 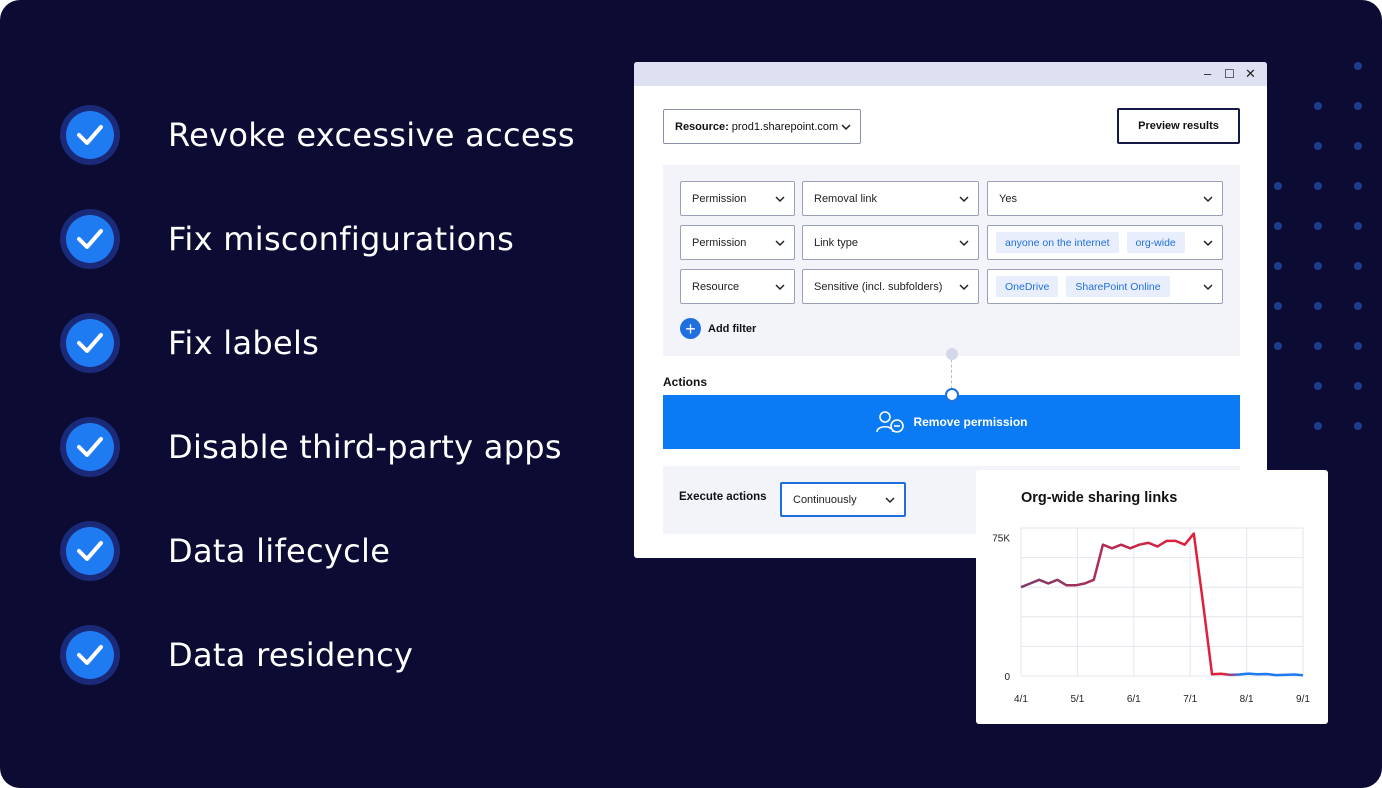 I want to click on filter-chip: anyone on the internet, so click(x=1057, y=242).